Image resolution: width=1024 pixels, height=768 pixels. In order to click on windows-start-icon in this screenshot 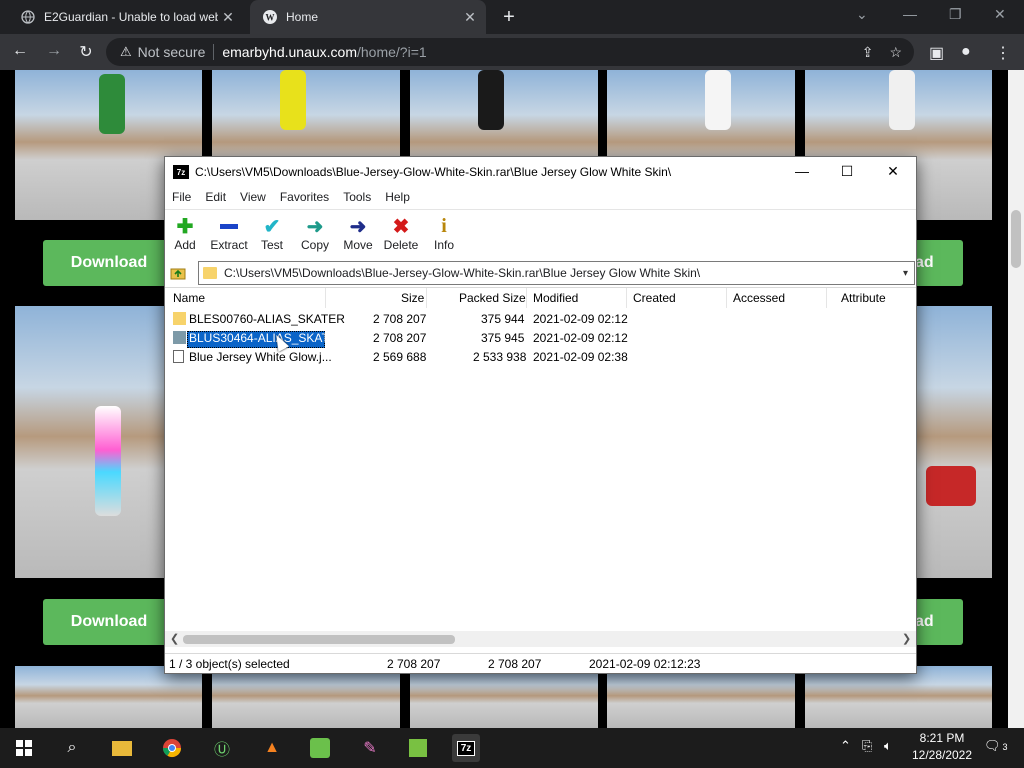, I will do `click(24, 748)`.